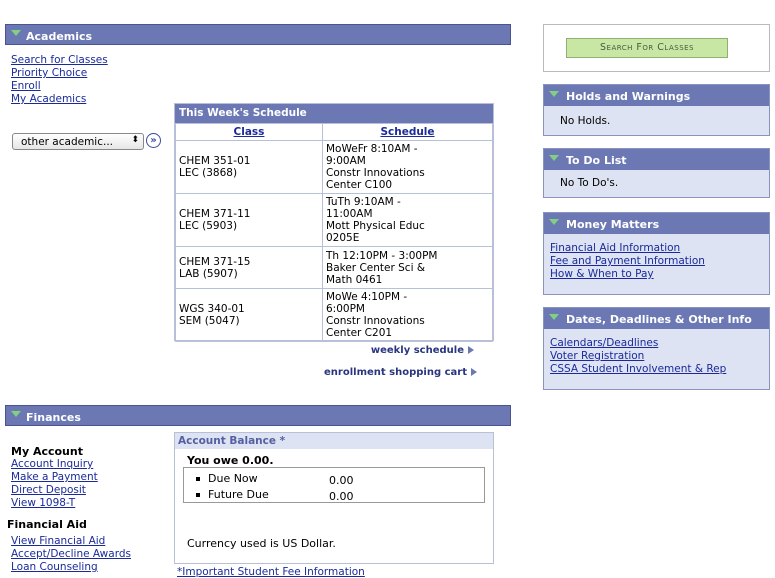 Image resolution: width=775 pixels, height=578 pixels. I want to click on class-column-header: Class, so click(249, 132).